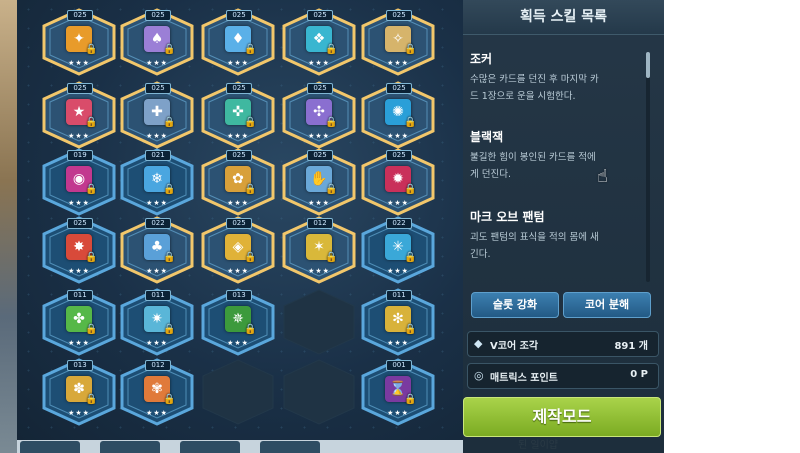 Image resolution: width=800 pixels, height=453 pixels. What do you see at coordinates (559, 155) in the screenshot?
I see `skill-entry-blackjack: 블랙잭 불길한 힘이 봉인된 카드를 적에 게 던진다.` at bounding box center [559, 155].